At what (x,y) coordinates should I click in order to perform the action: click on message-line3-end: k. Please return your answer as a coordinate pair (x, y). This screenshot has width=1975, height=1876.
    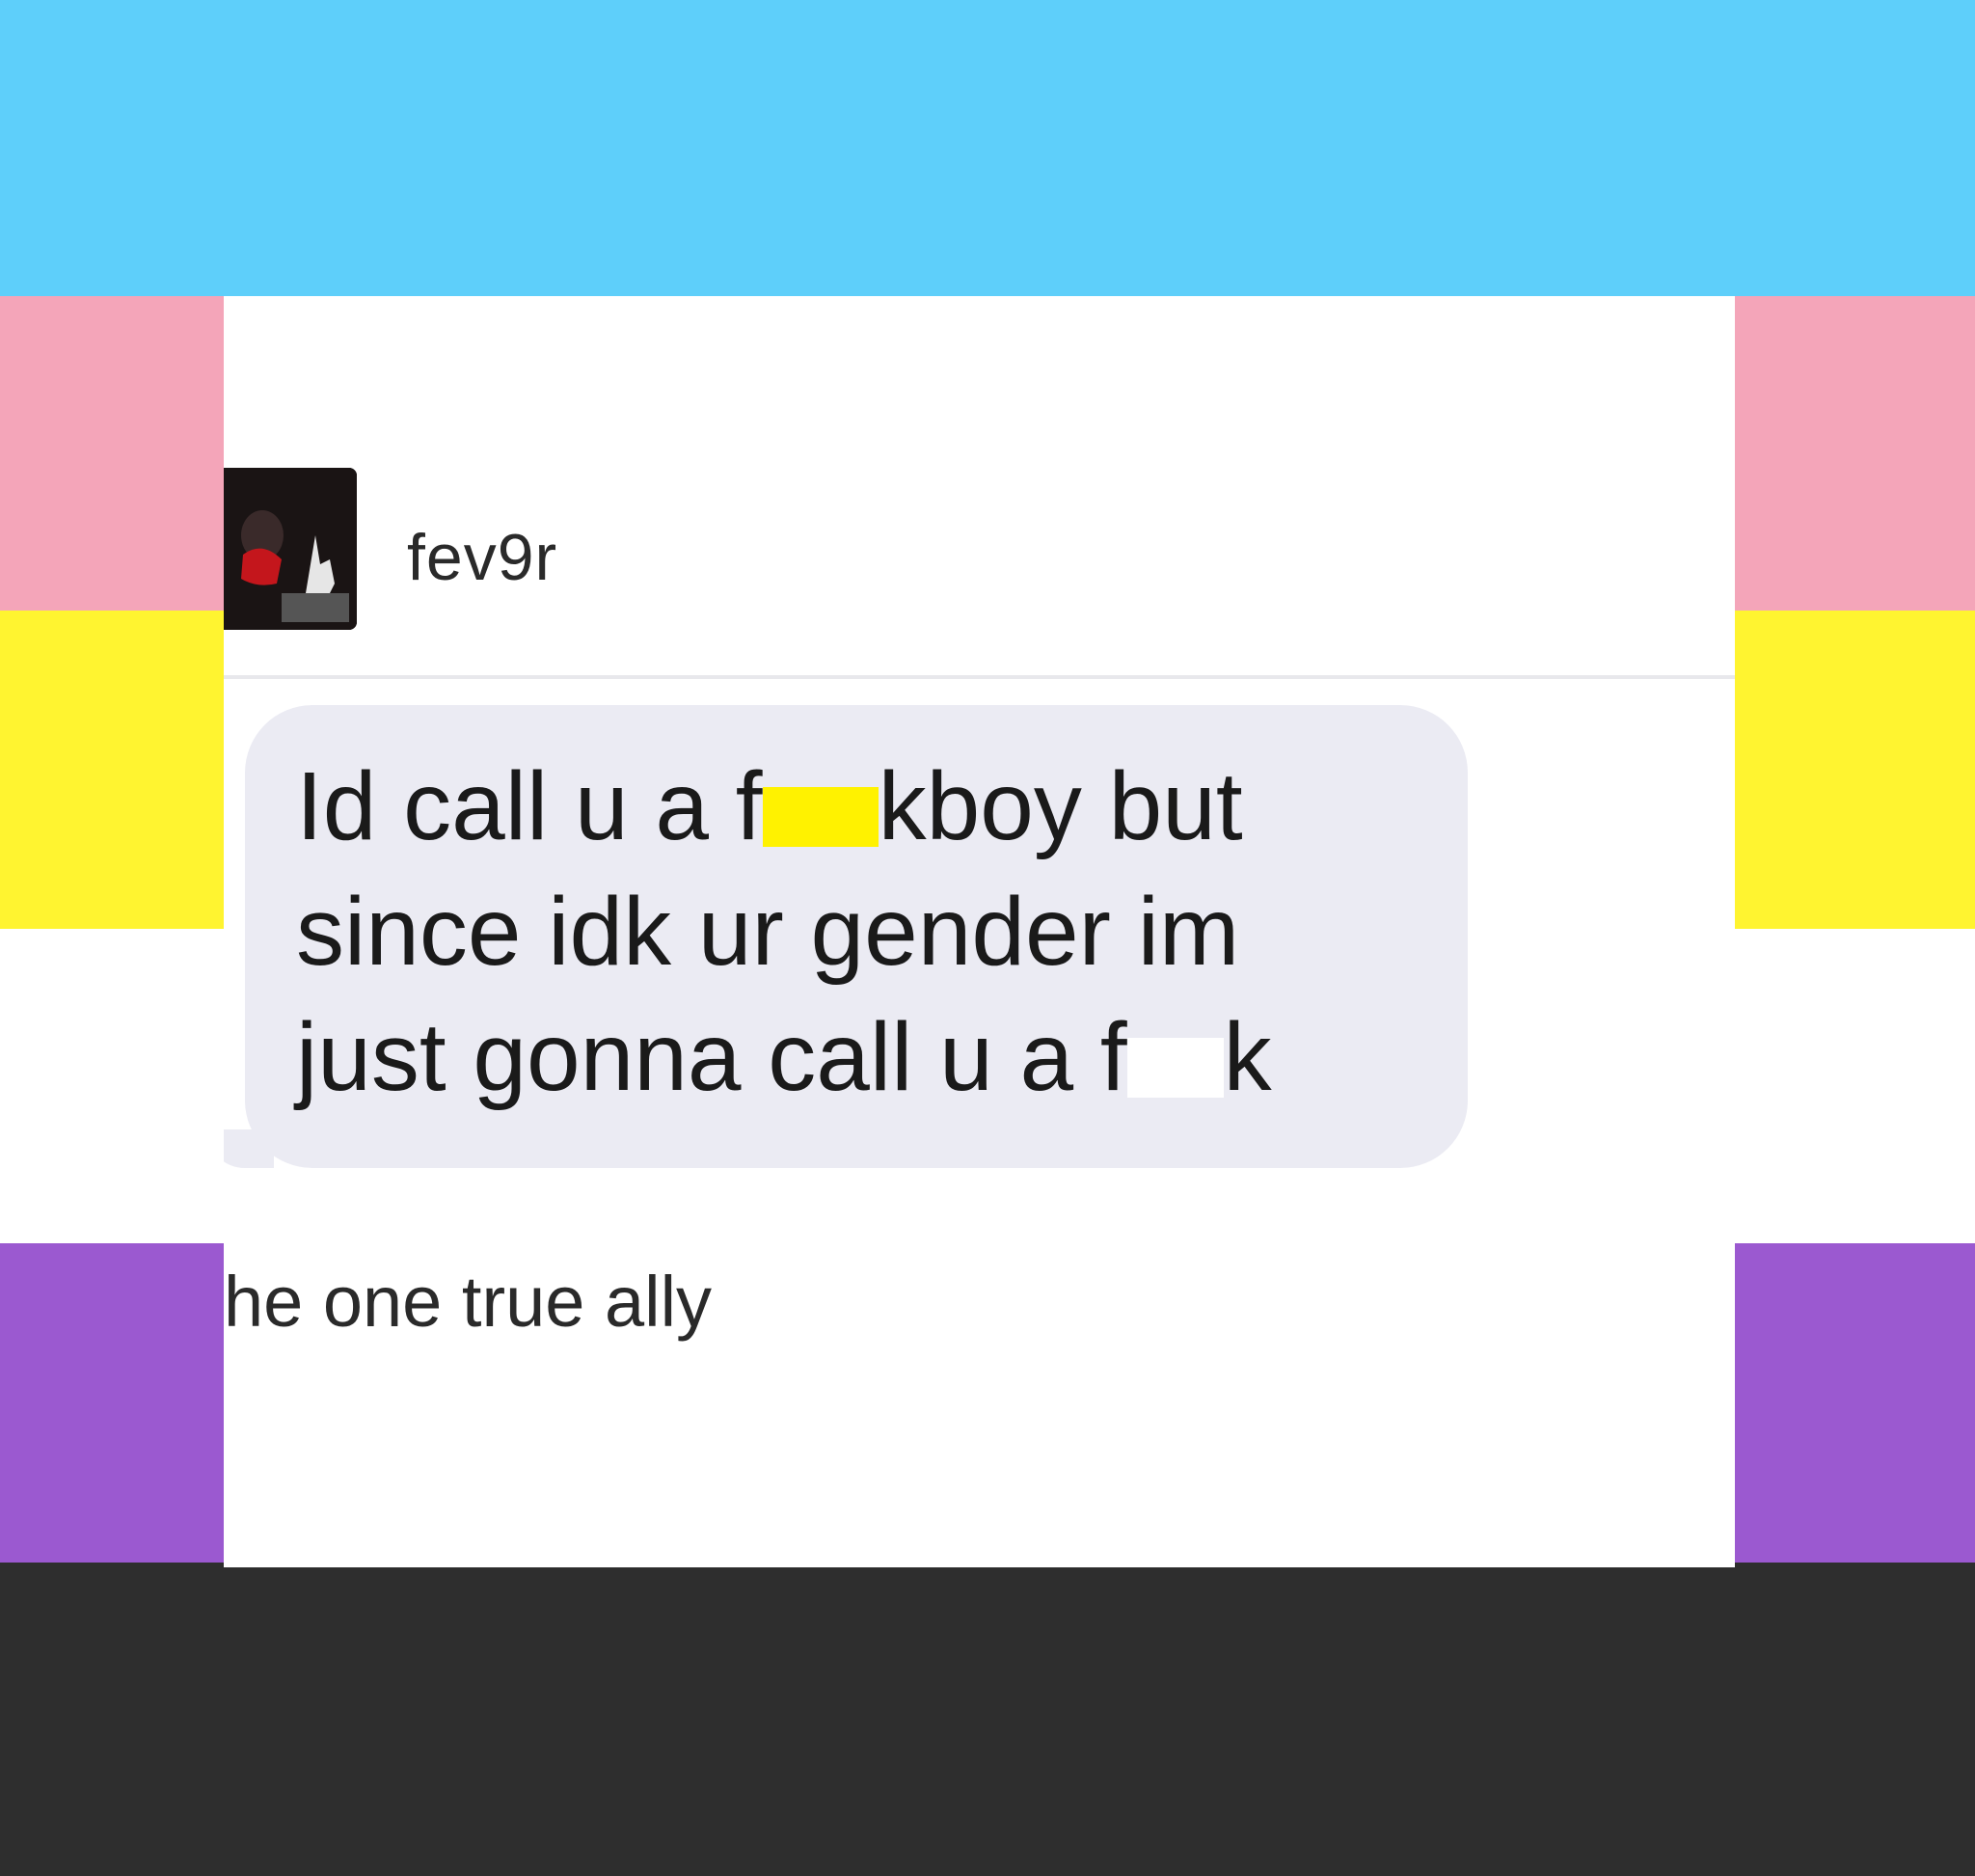
    Looking at the image, I should click on (1247, 1057).